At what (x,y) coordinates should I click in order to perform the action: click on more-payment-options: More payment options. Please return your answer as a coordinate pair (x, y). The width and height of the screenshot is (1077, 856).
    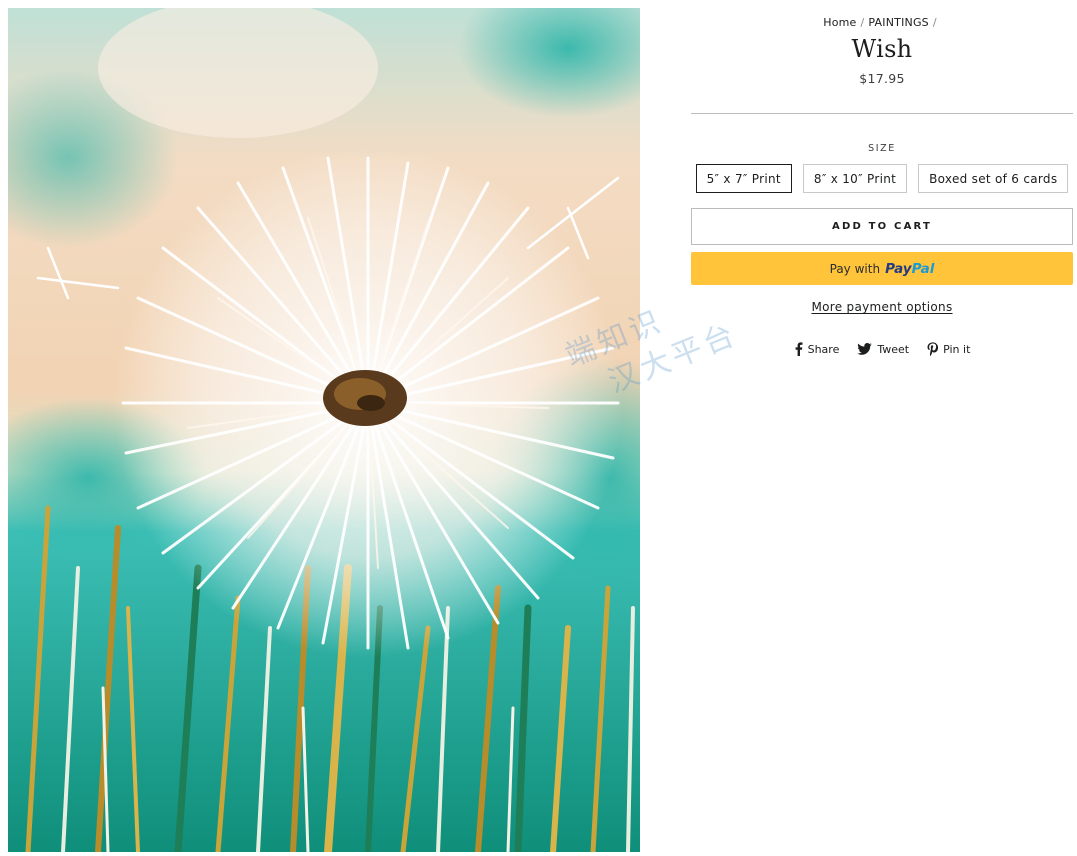
    Looking at the image, I should click on (882, 307).